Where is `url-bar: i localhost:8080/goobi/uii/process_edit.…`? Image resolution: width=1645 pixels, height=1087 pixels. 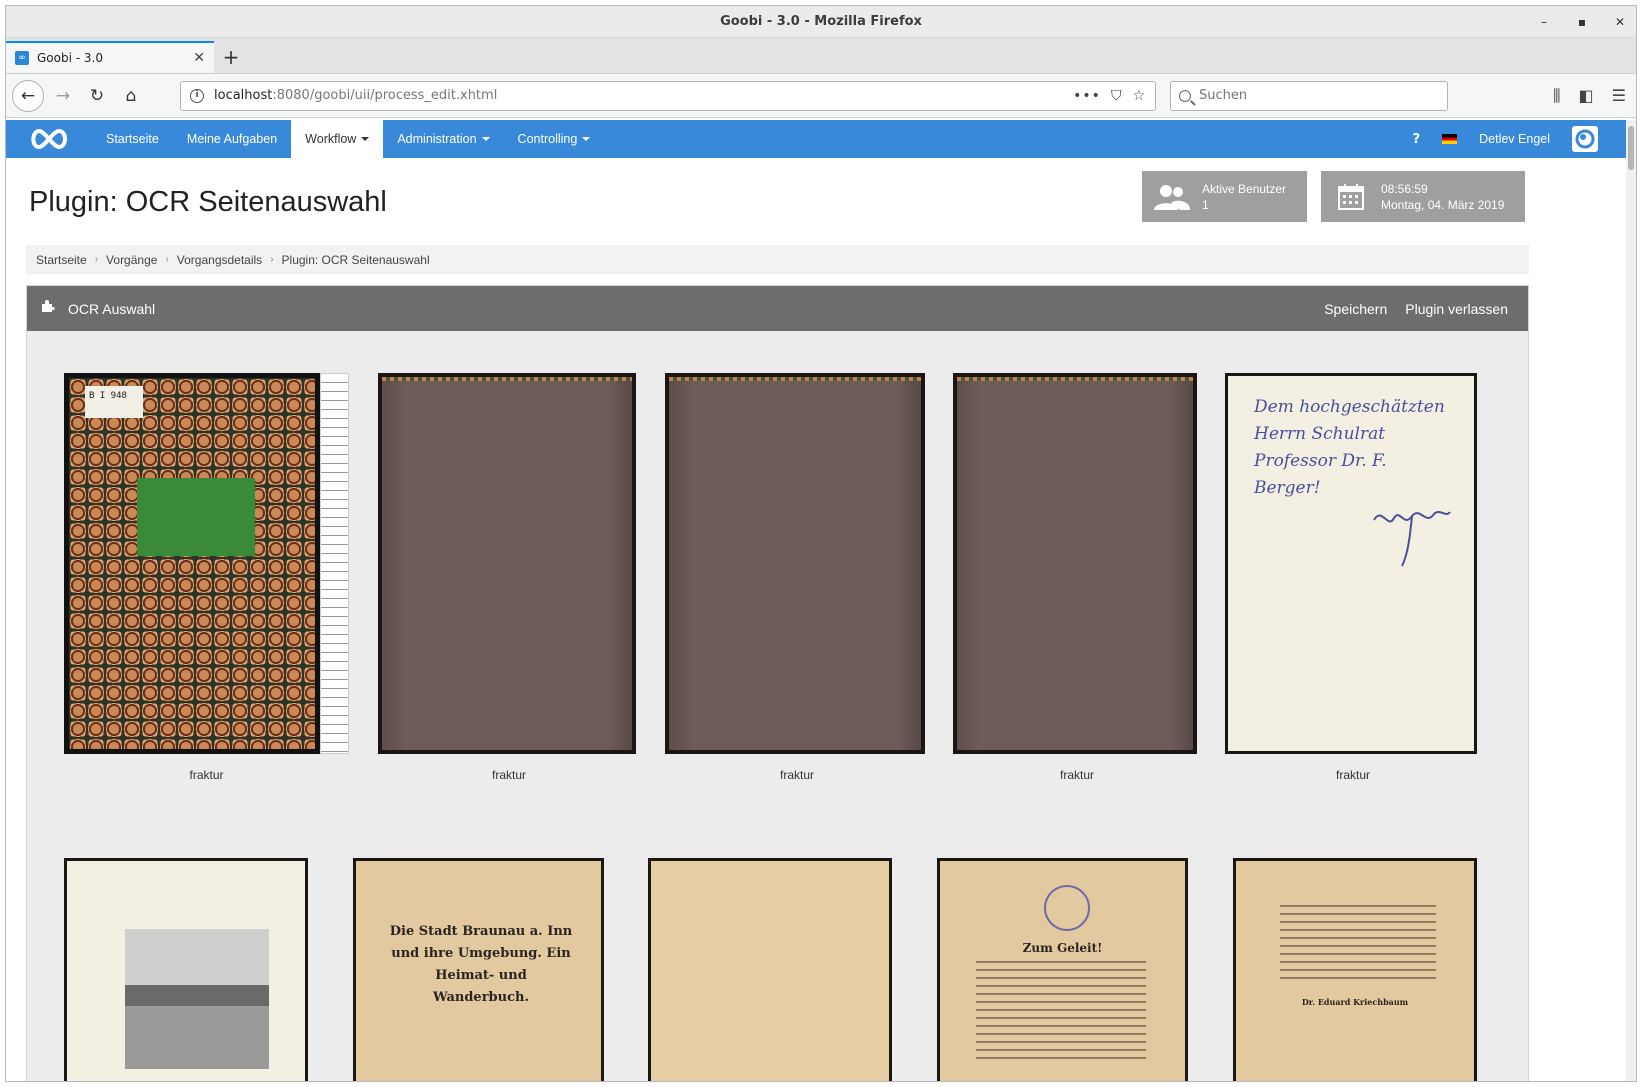 url-bar: i localhost:8080/goobi/uii/process_edit.… is located at coordinates (668, 95).